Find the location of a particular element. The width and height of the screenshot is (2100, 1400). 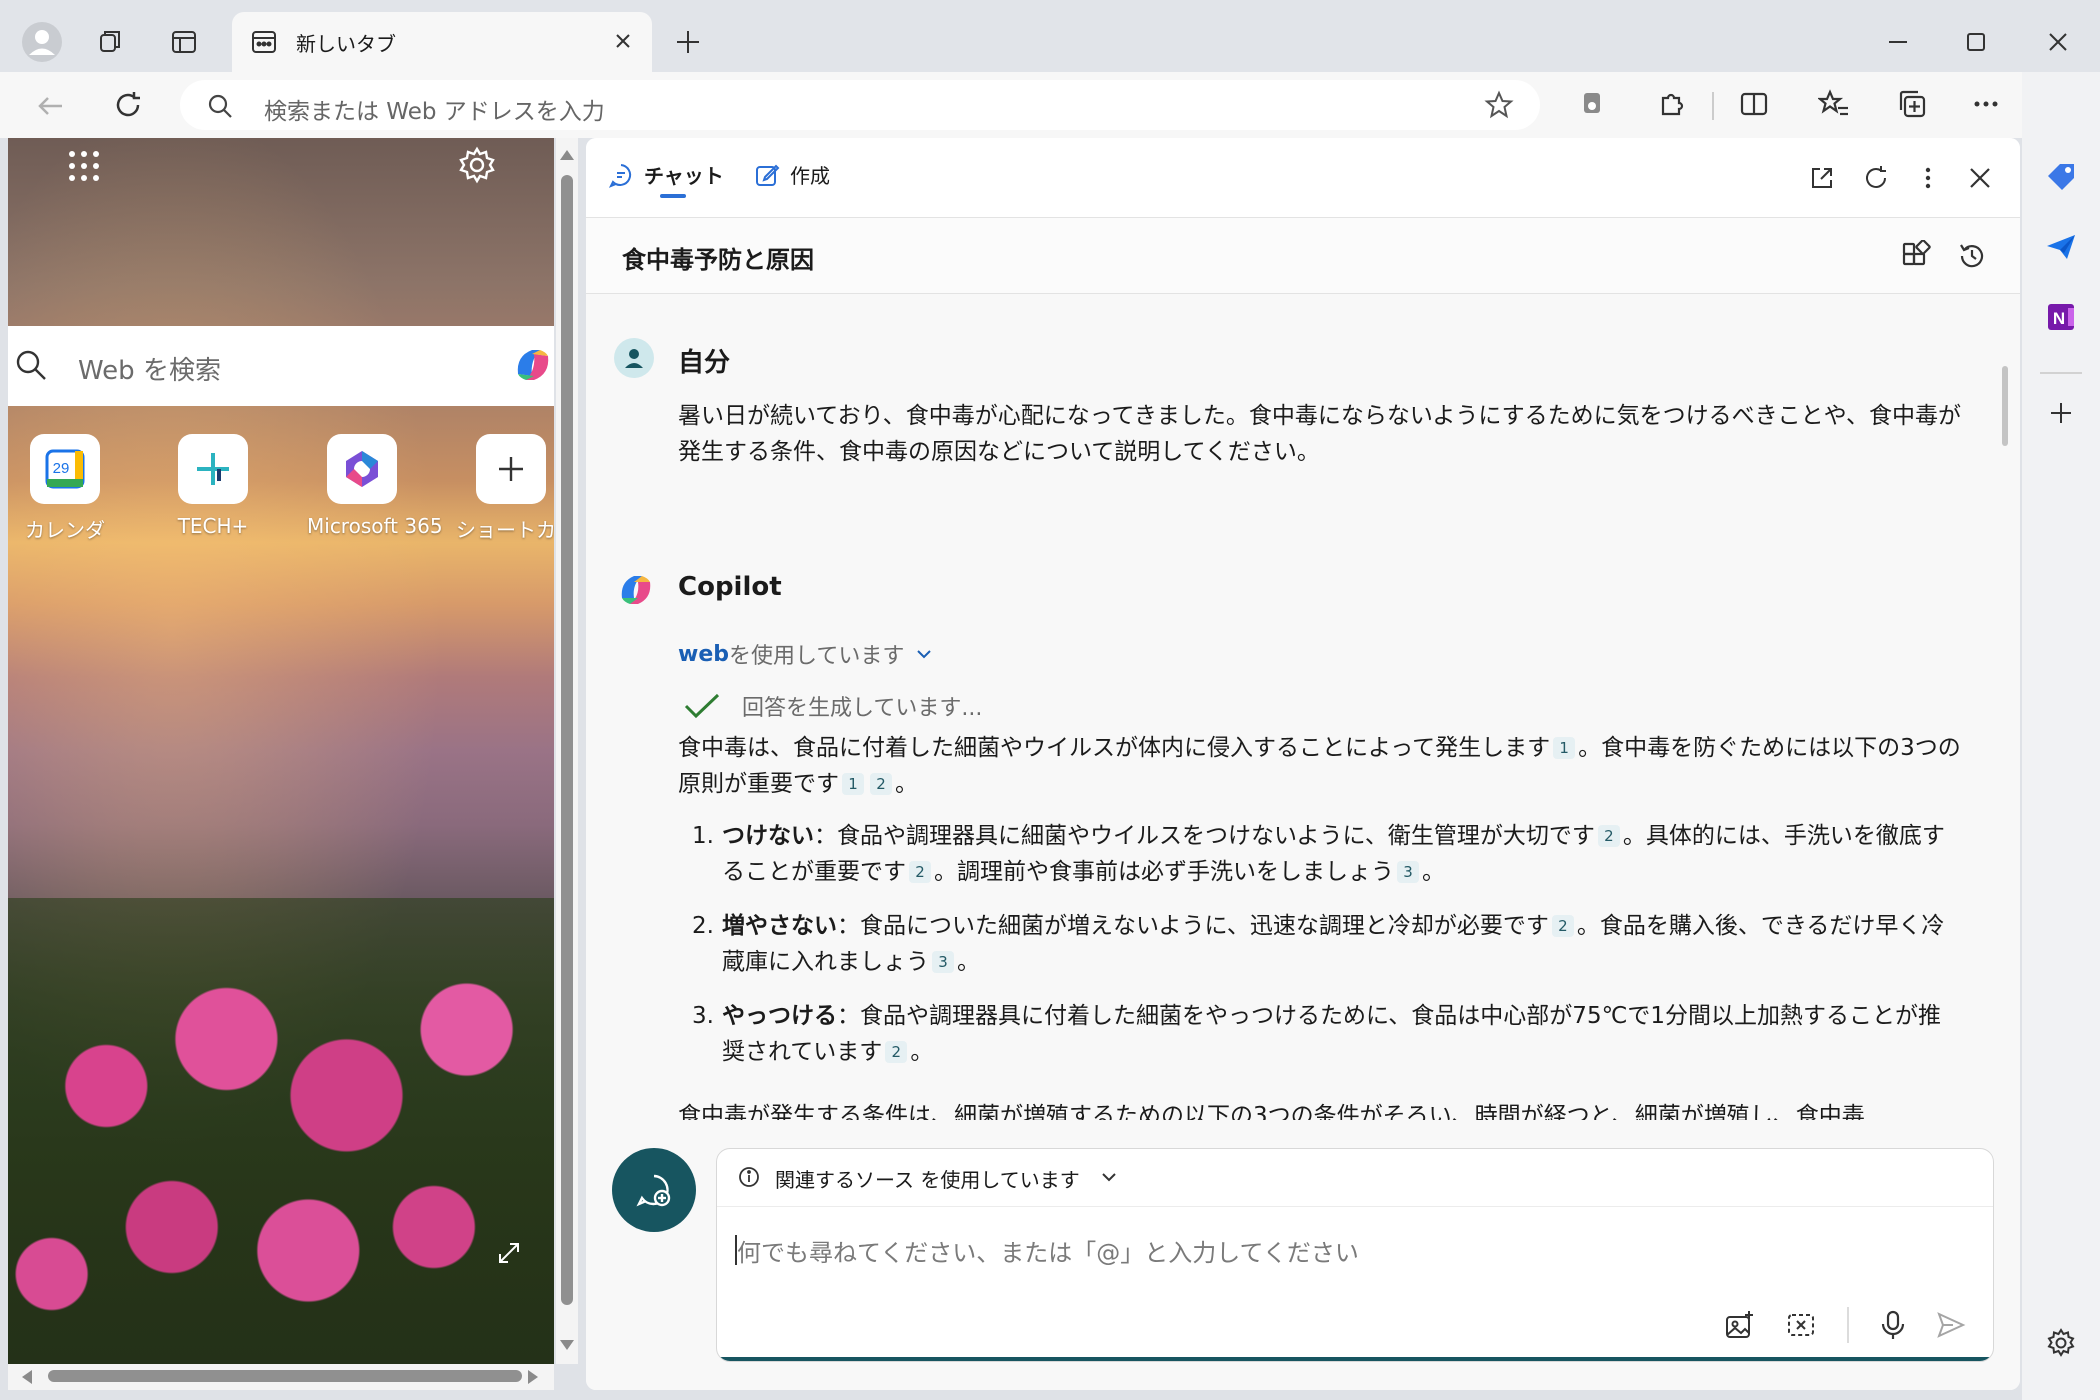

collections-icon is located at coordinates (1912, 104).